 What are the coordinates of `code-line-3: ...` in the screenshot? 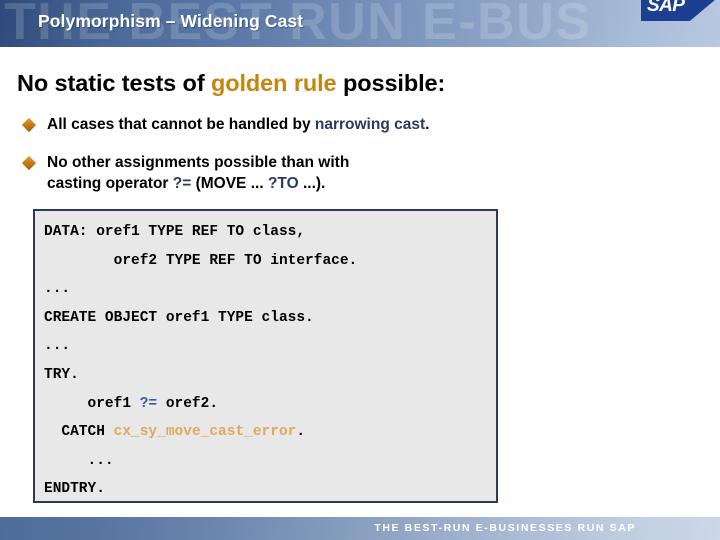 It's located at (57, 289).